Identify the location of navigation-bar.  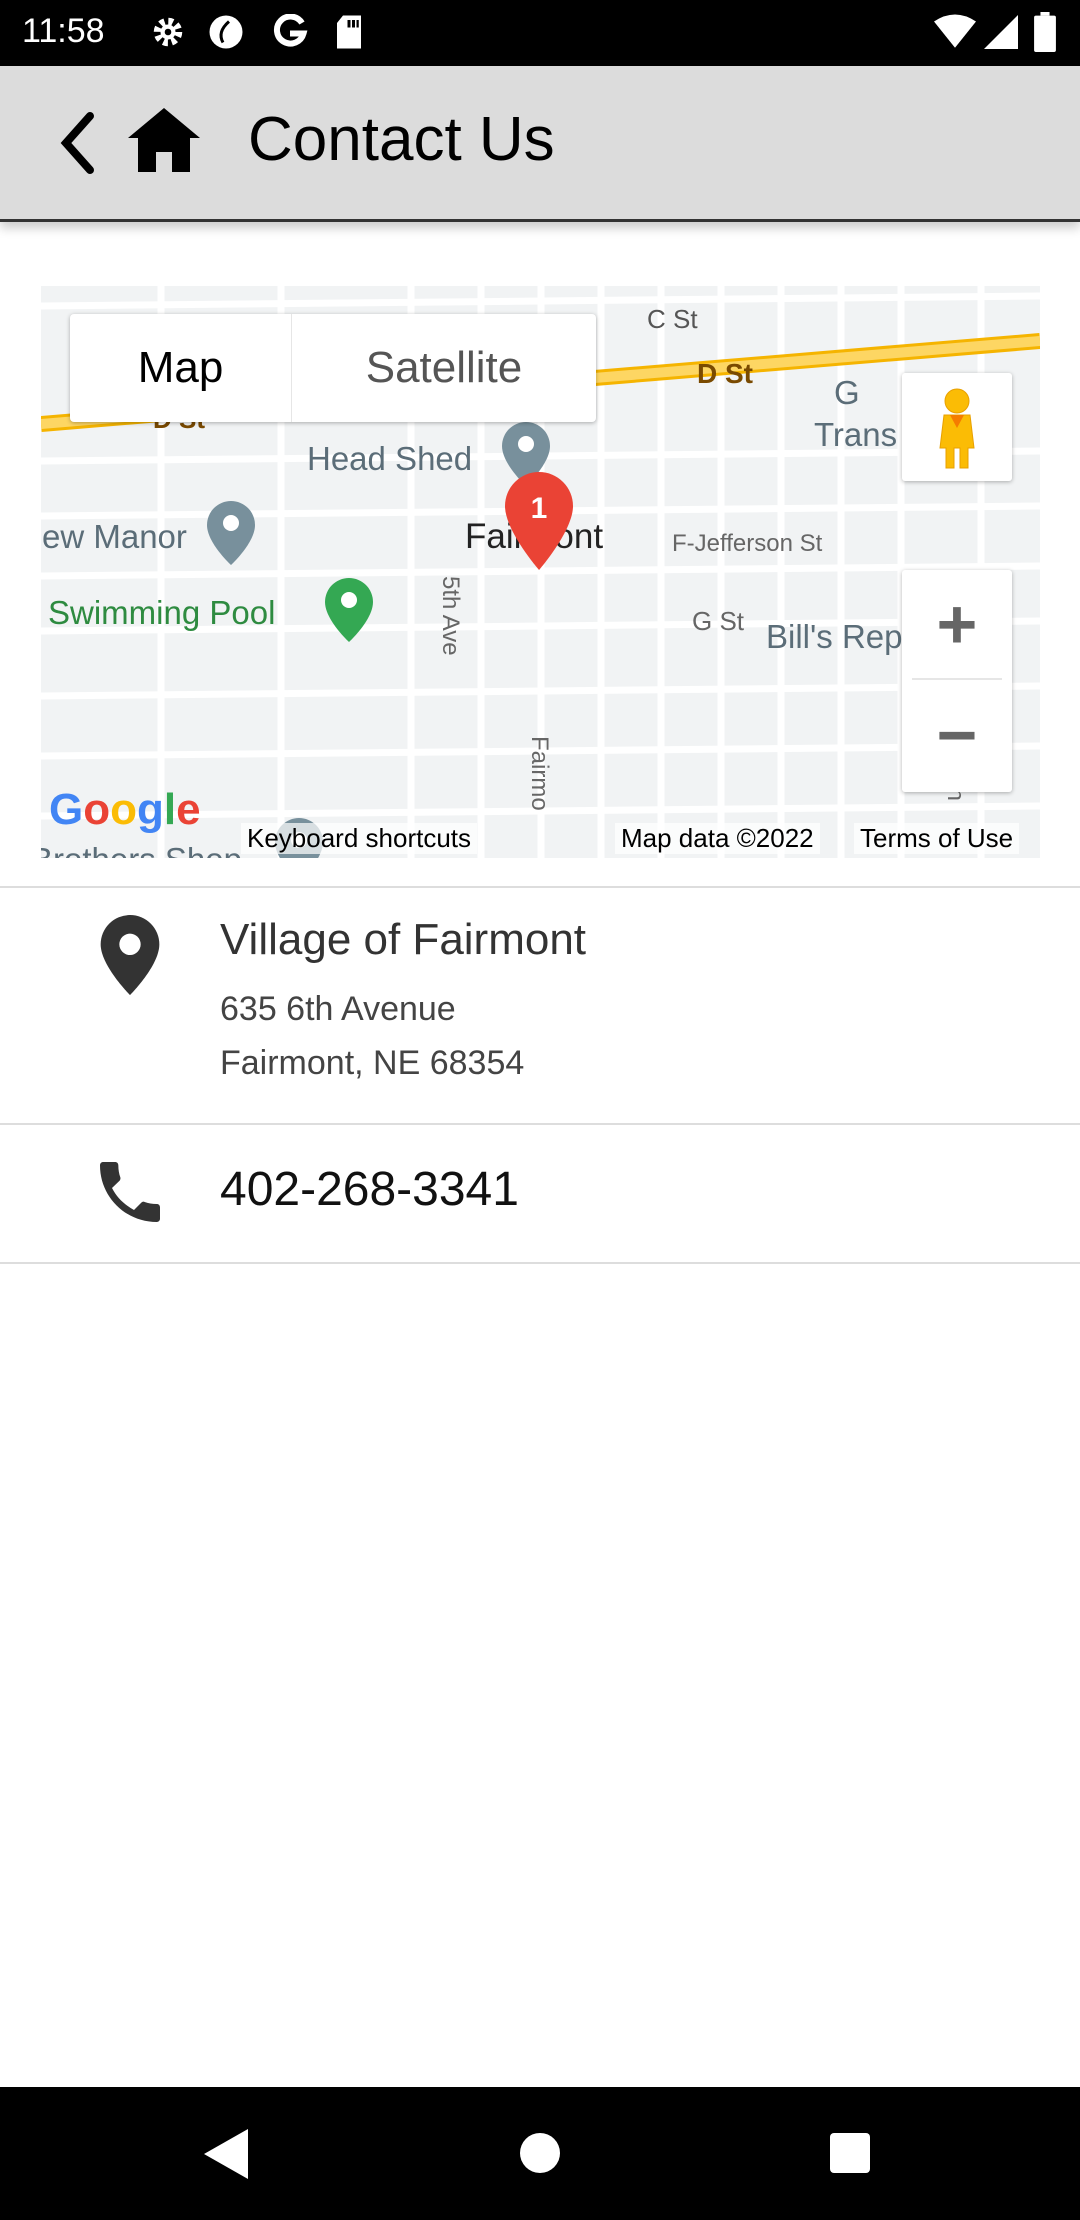
(540, 2153).